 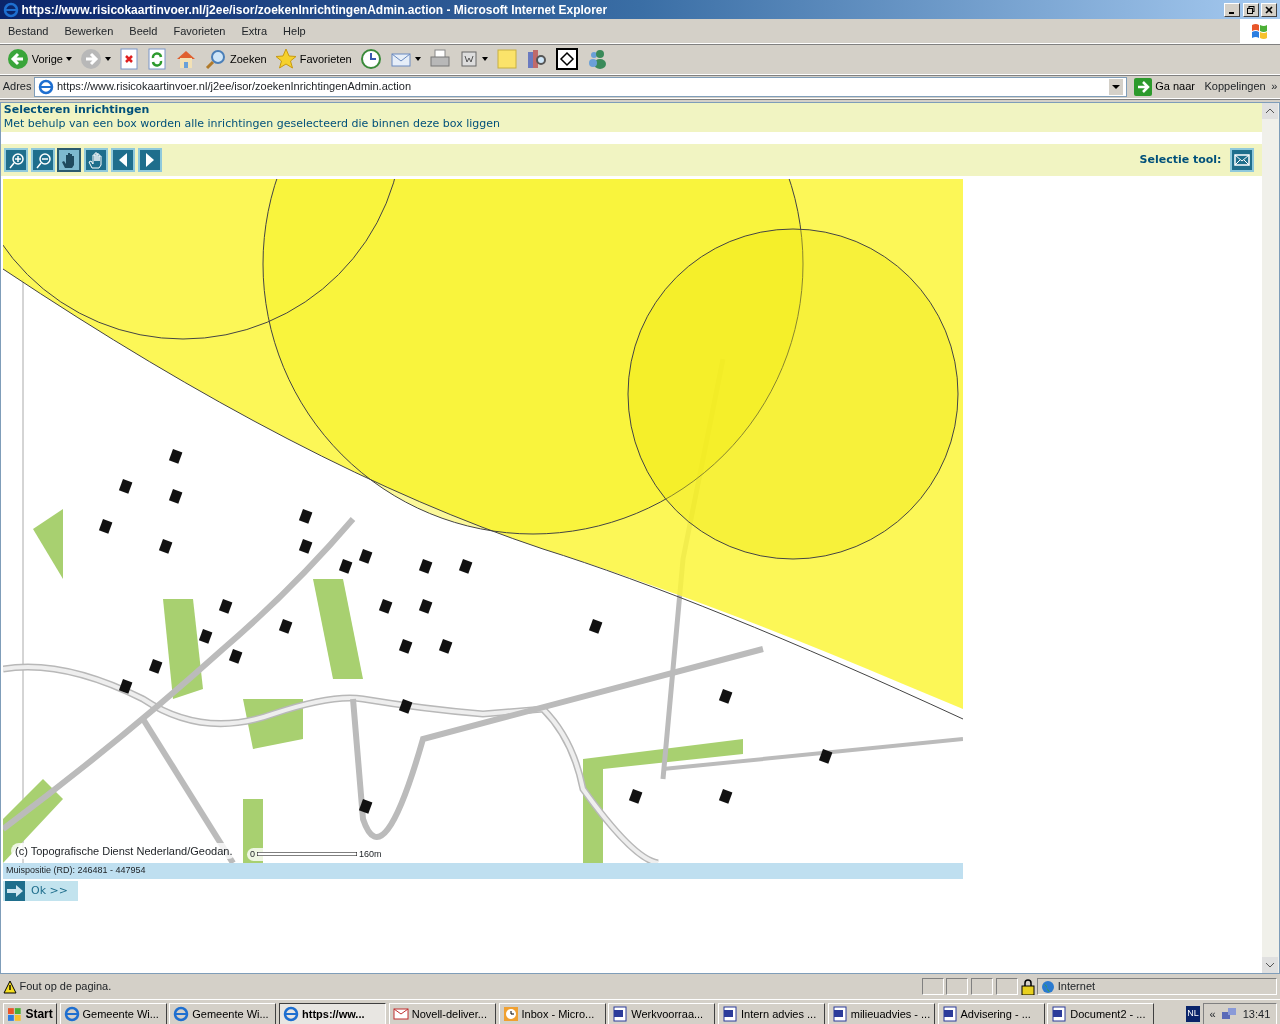 What do you see at coordinates (285, 59) in the screenshot?
I see `star-icon` at bounding box center [285, 59].